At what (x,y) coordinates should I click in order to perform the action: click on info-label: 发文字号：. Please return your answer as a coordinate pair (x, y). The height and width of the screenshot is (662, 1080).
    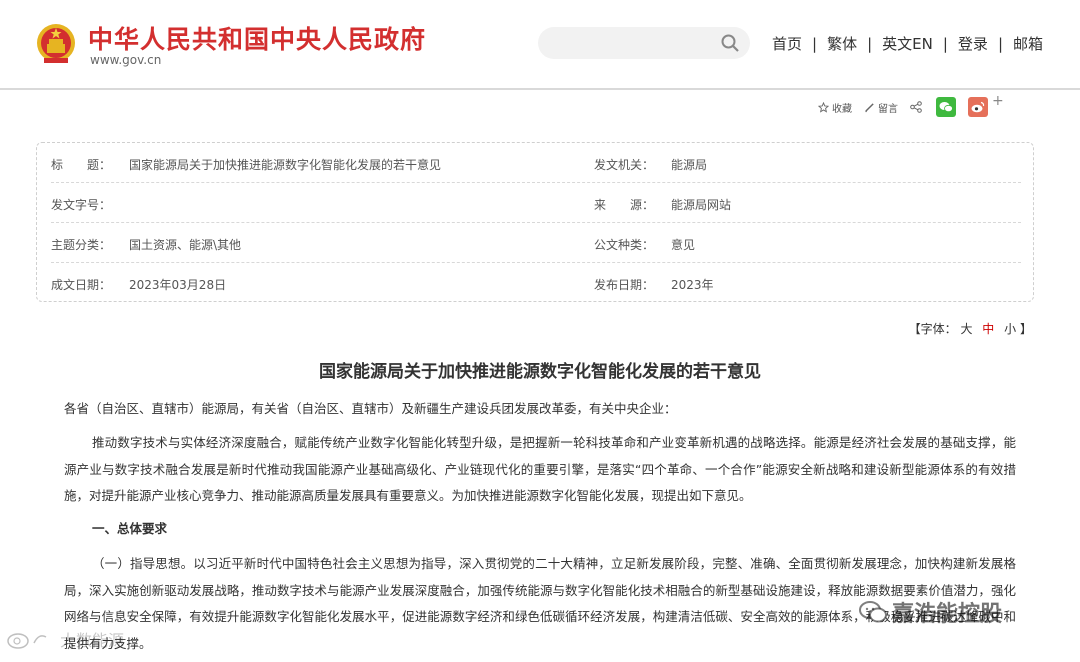
    Looking at the image, I should click on (81, 205).